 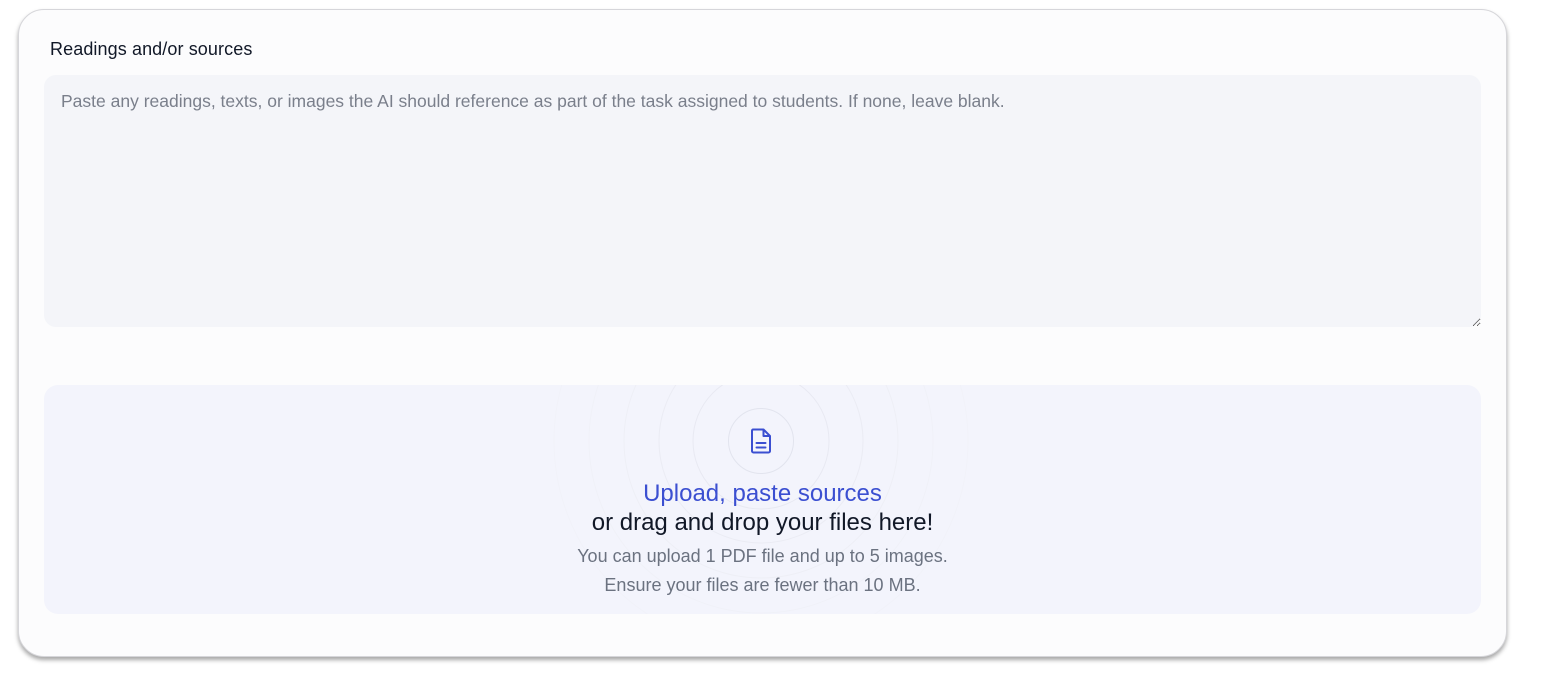 What do you see at coordinates (762, 585) in the screenshot?
I see `upload-size-hint: Ensure your files are fewer than 10 MB.` at bounding box center [762, 585].